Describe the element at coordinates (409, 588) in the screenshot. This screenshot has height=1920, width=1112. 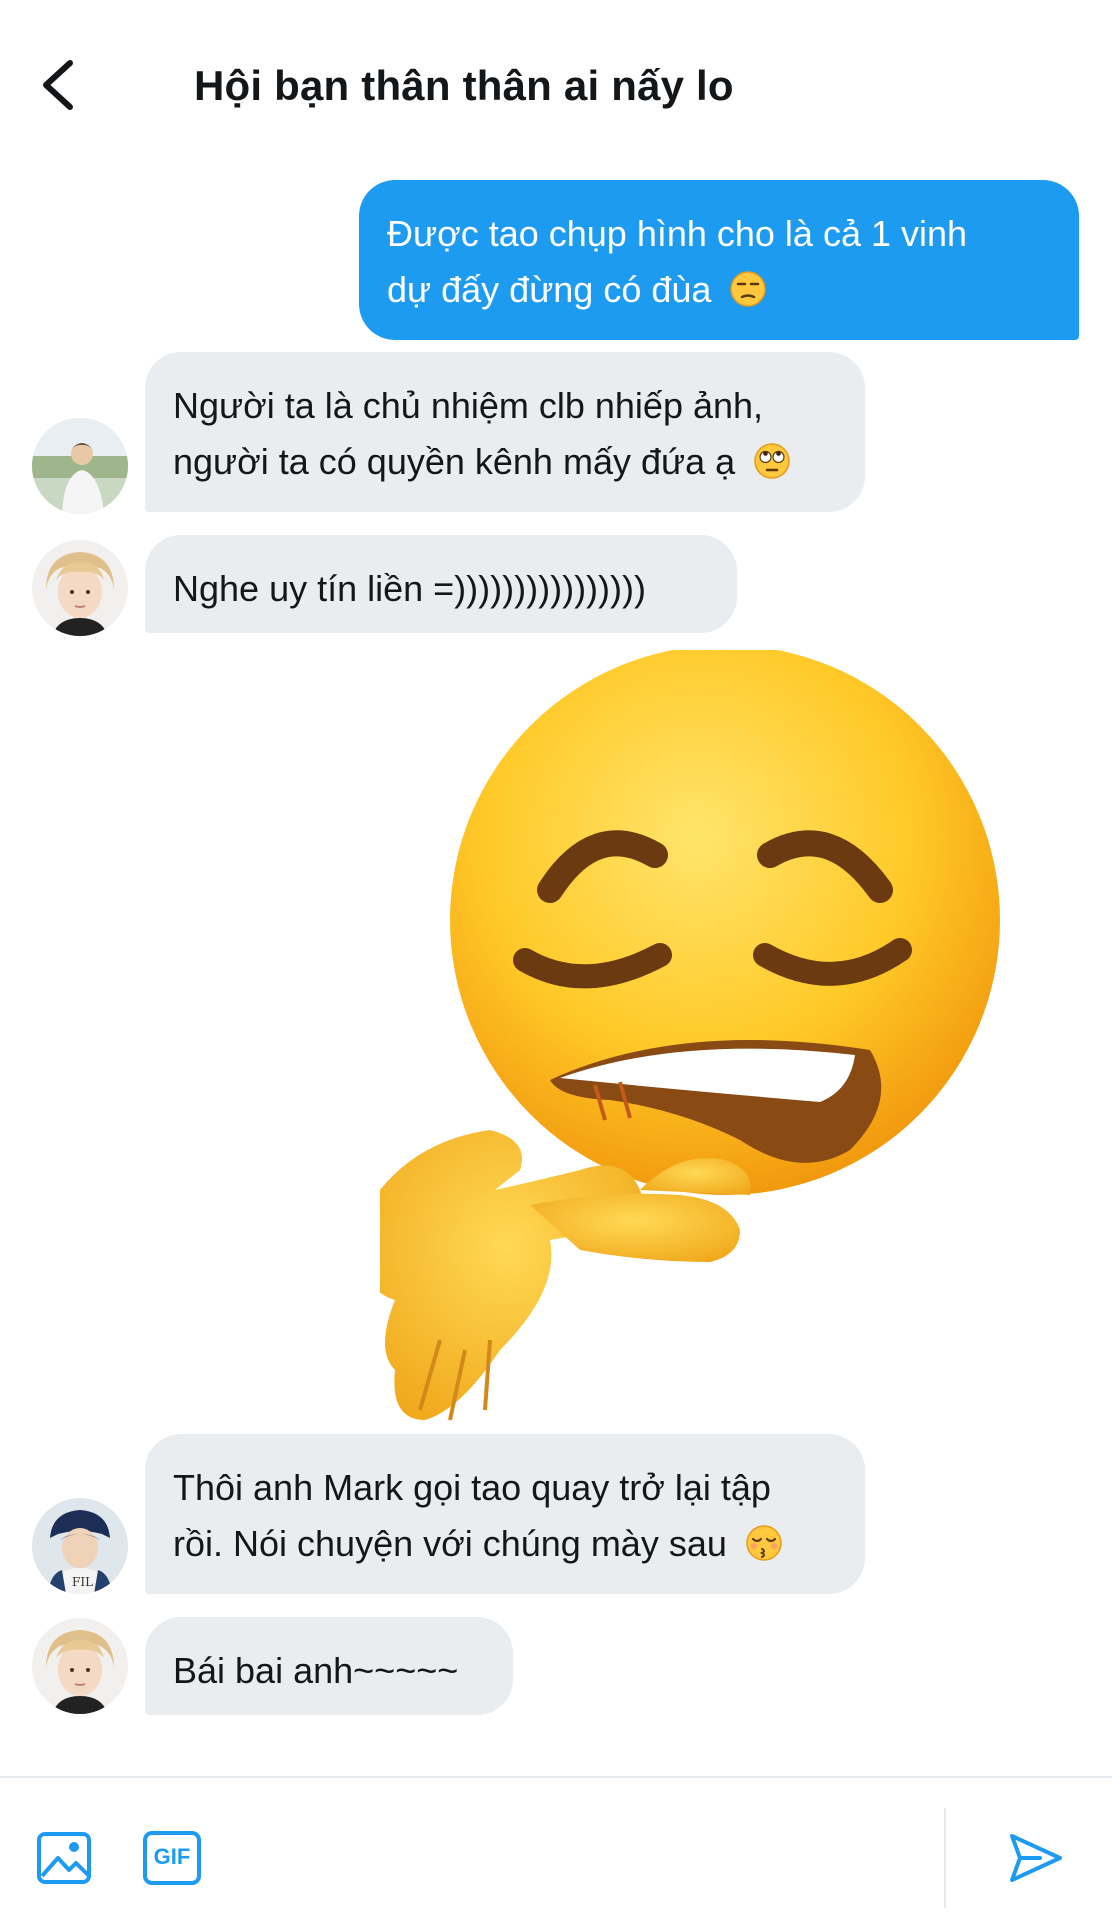
I see `message-line: Nghe uy tín liền =))))))))))))))))` at that location.